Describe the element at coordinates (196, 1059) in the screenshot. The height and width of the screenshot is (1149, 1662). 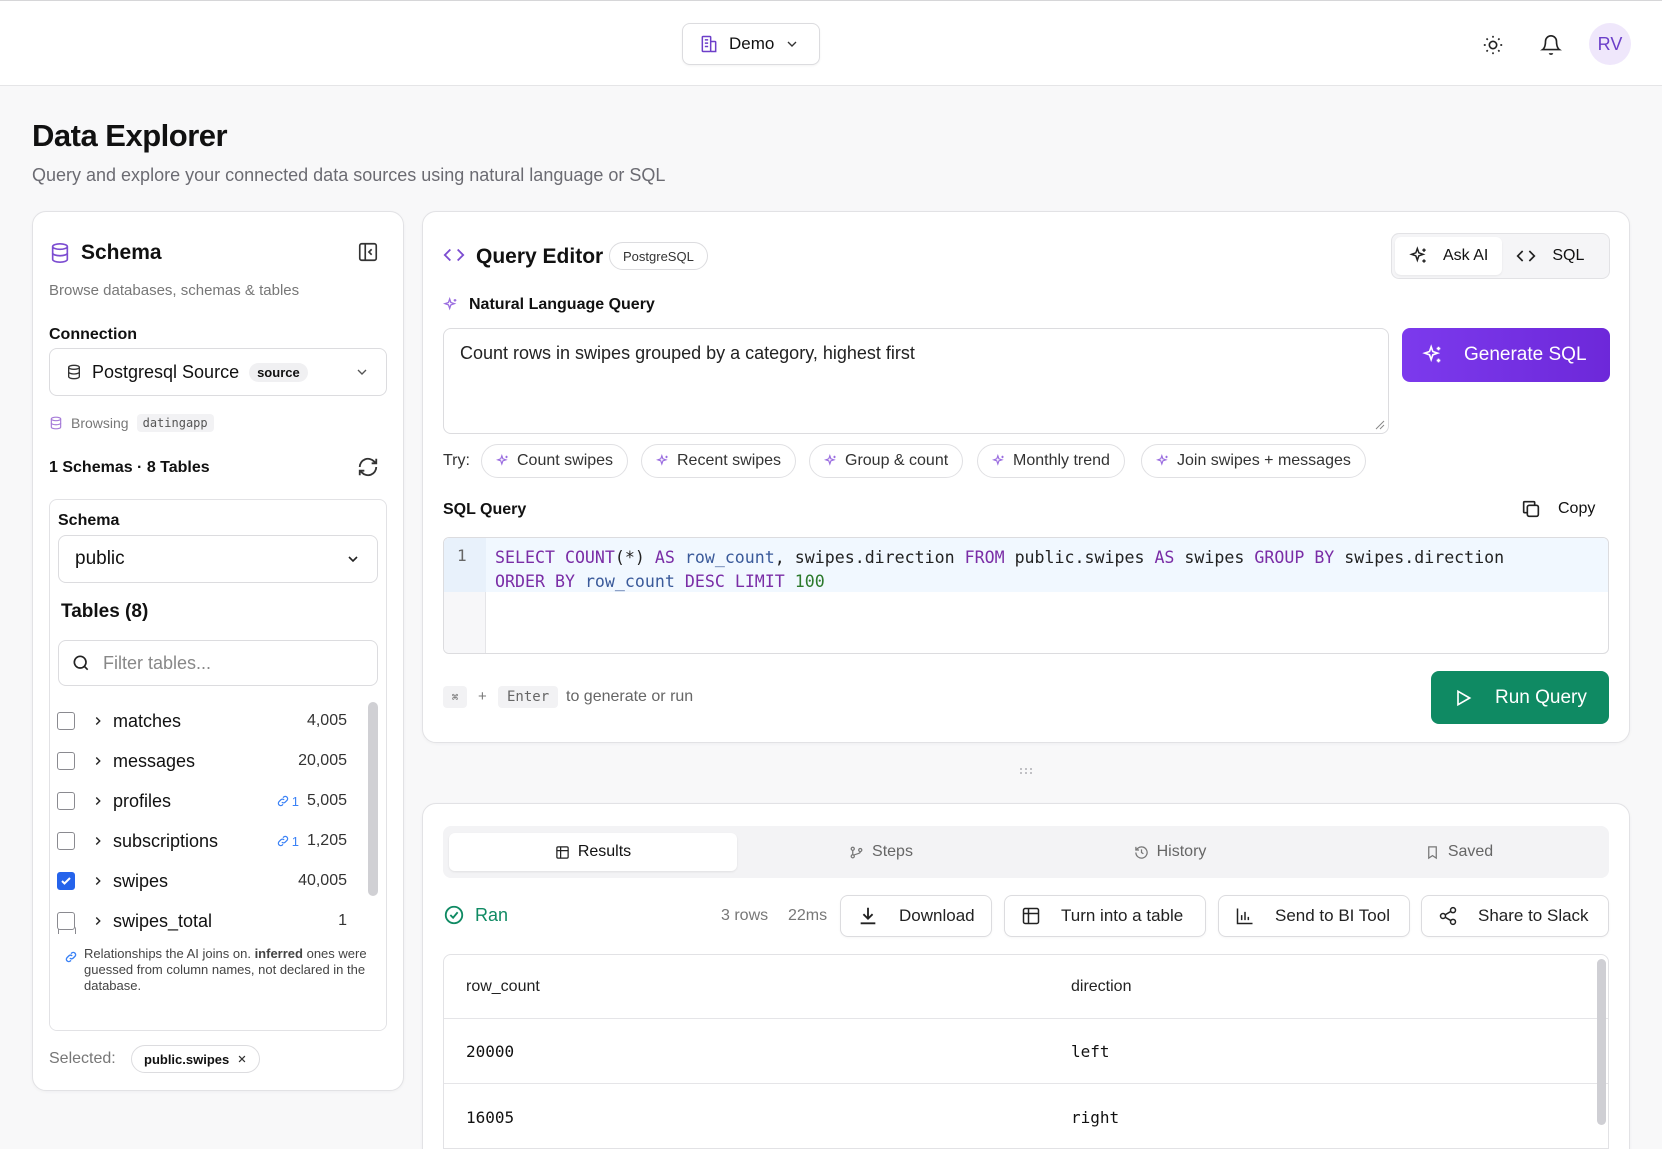
I see `selected-table-chip: public.swipes` at that location.